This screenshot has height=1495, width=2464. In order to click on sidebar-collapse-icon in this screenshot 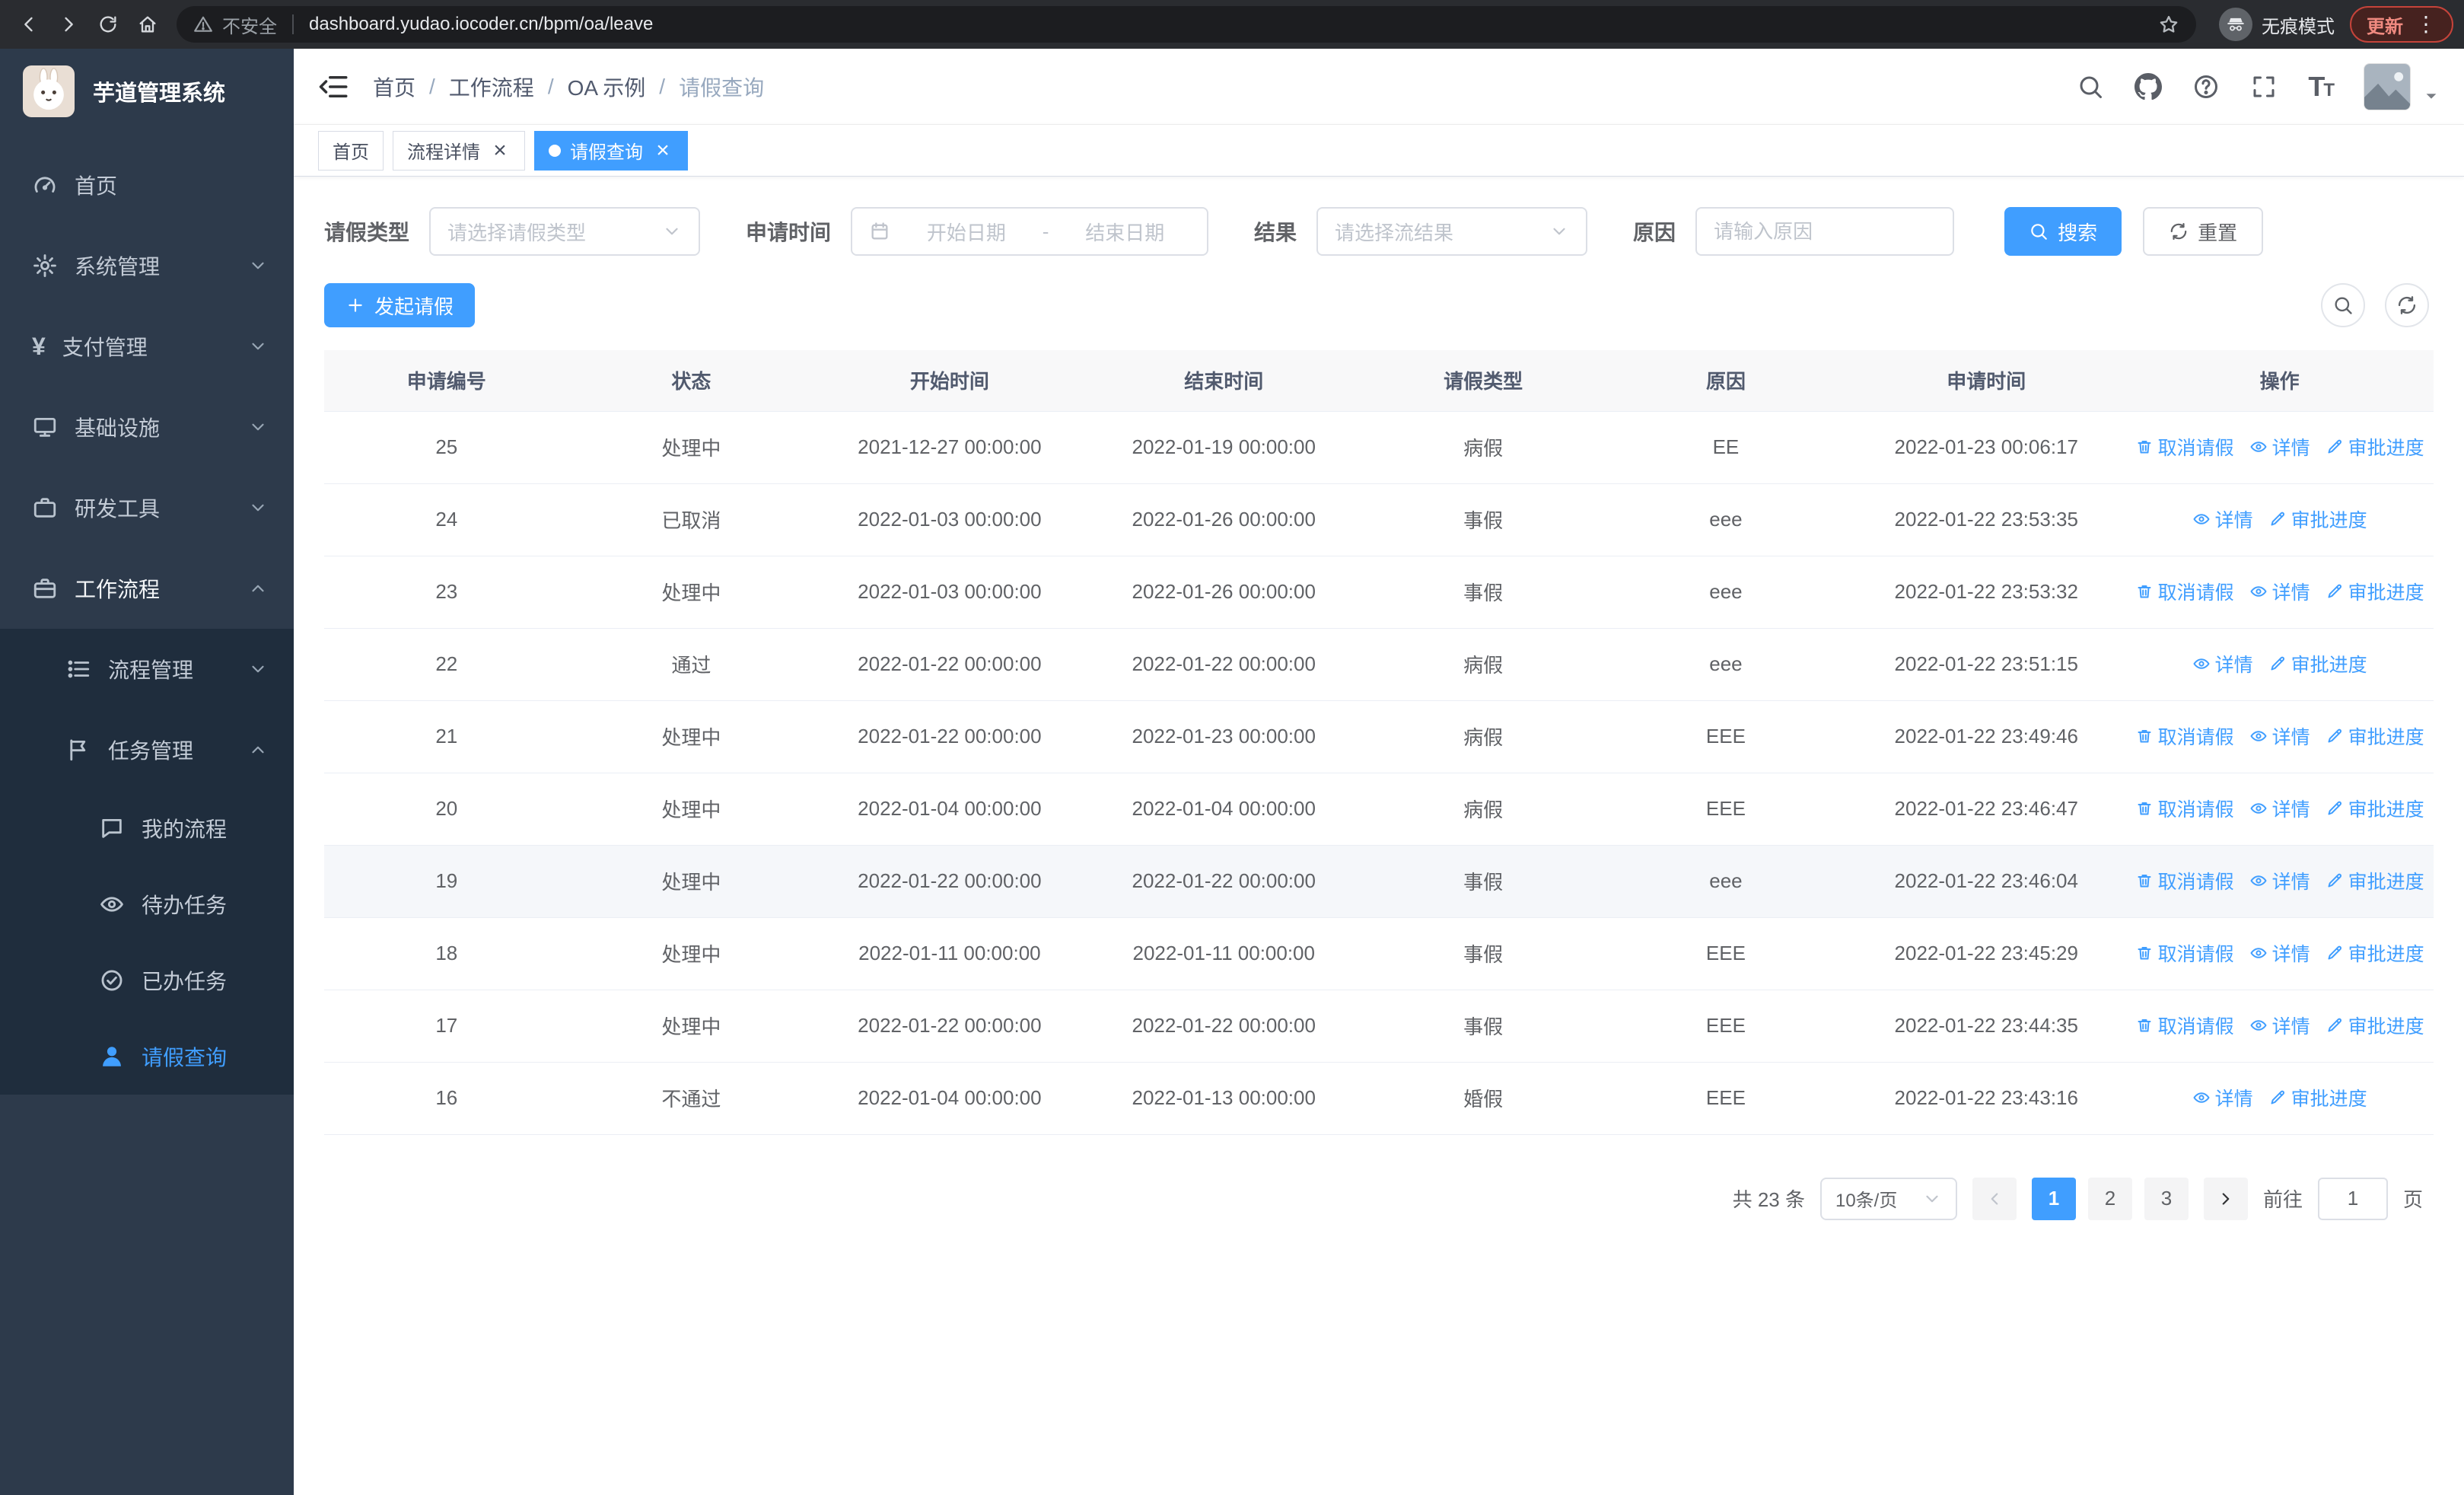, I will do `click(334, 87)`.